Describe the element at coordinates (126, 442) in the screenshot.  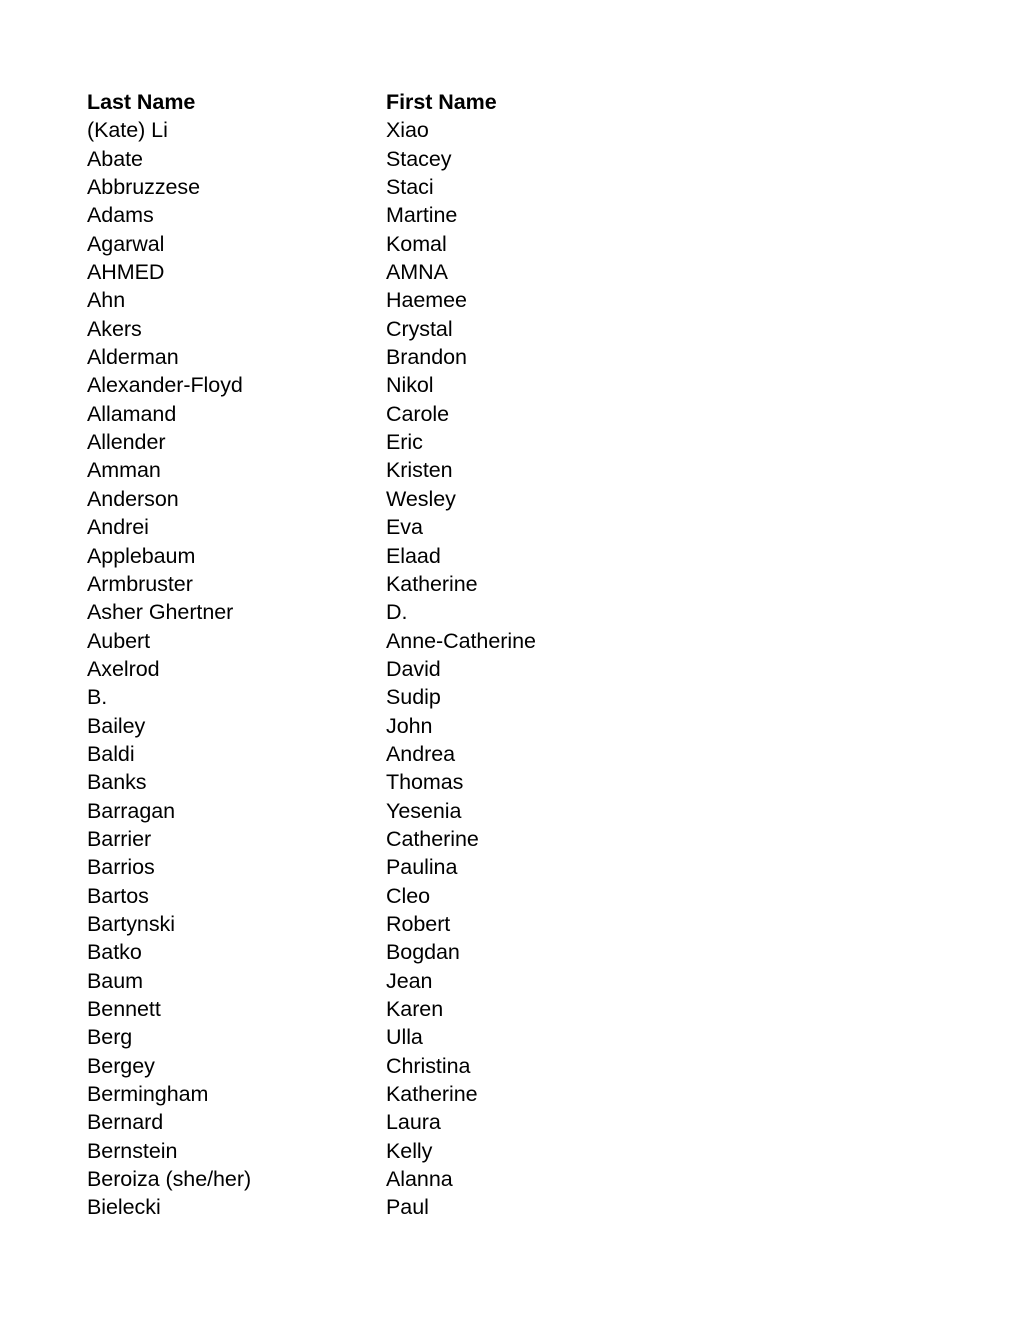
I see `cell-last-name: Allender` at that location.